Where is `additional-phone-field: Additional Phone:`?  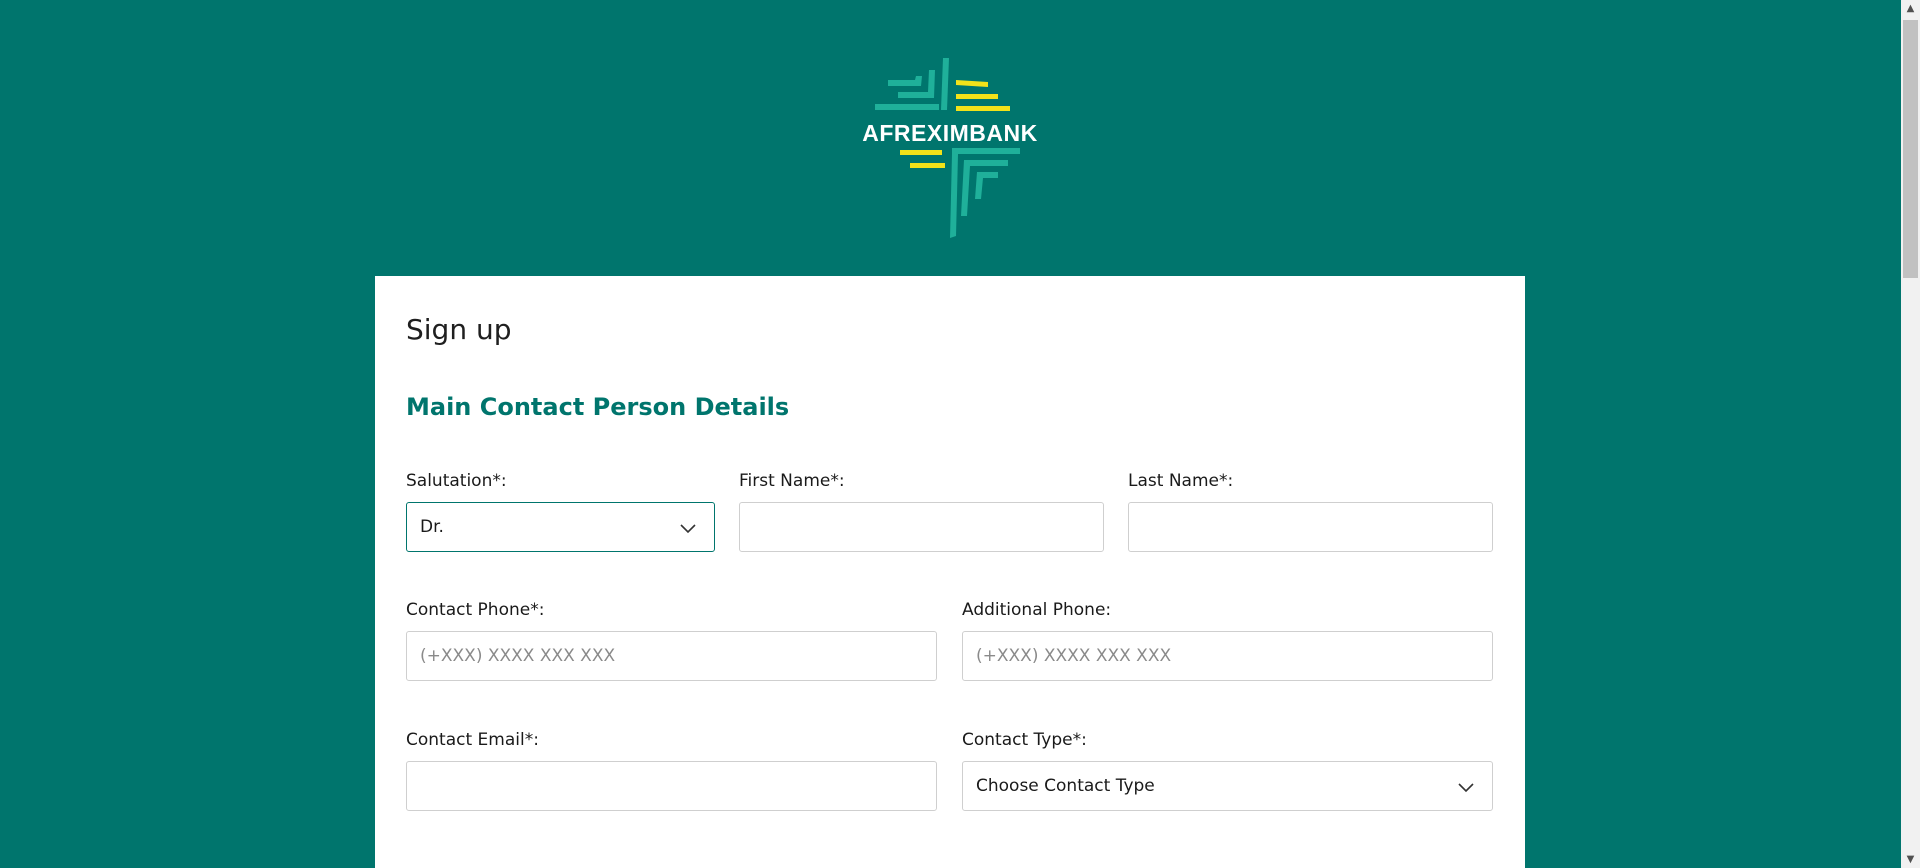
additional-phone-field: Additional Phone: is located at coordinates (1227, 640).